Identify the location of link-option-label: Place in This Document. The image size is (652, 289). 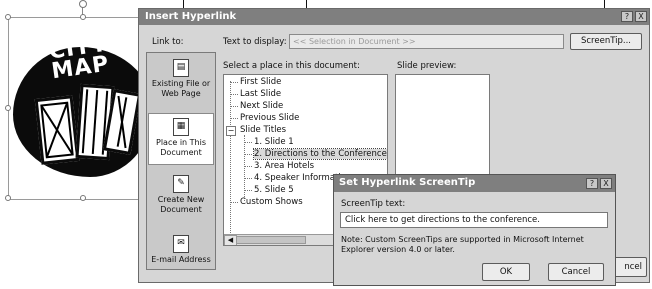
(181, 147).